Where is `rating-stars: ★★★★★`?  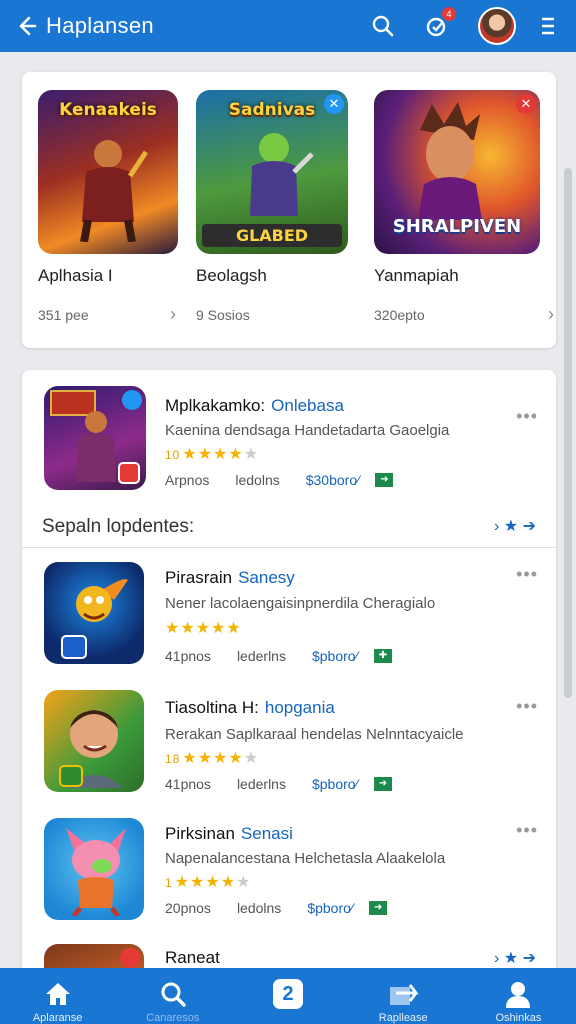
rating-stars: ★★★★★ is located at coordinates (203, 628).